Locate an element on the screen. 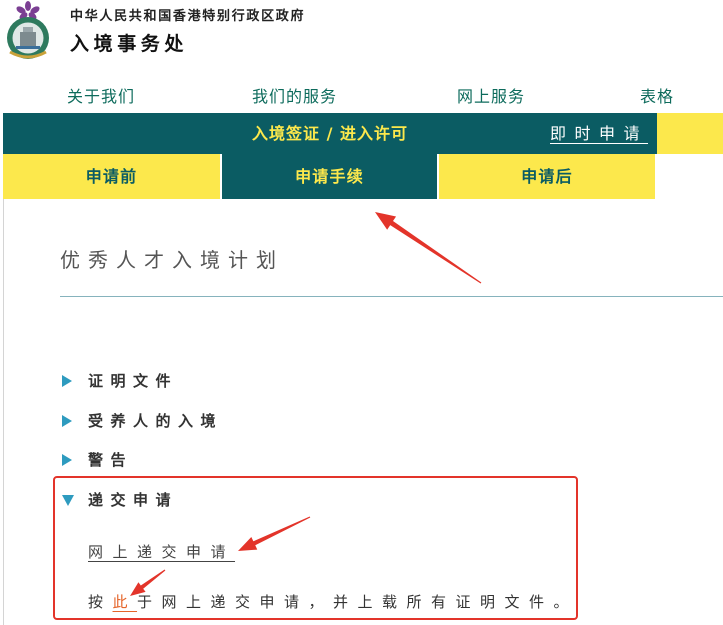 The width and height of the screenshot is (723, 625). accordion-item-submit-application: 递交申请 is located at coordinates (272, 500).